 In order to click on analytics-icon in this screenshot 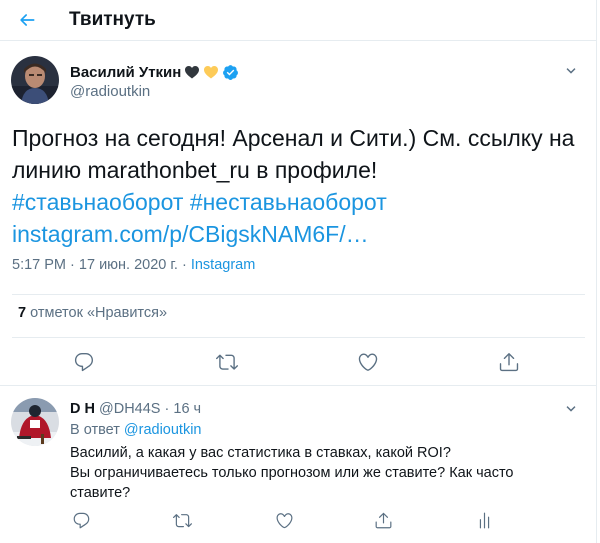, I will do `click(484, 520)`.